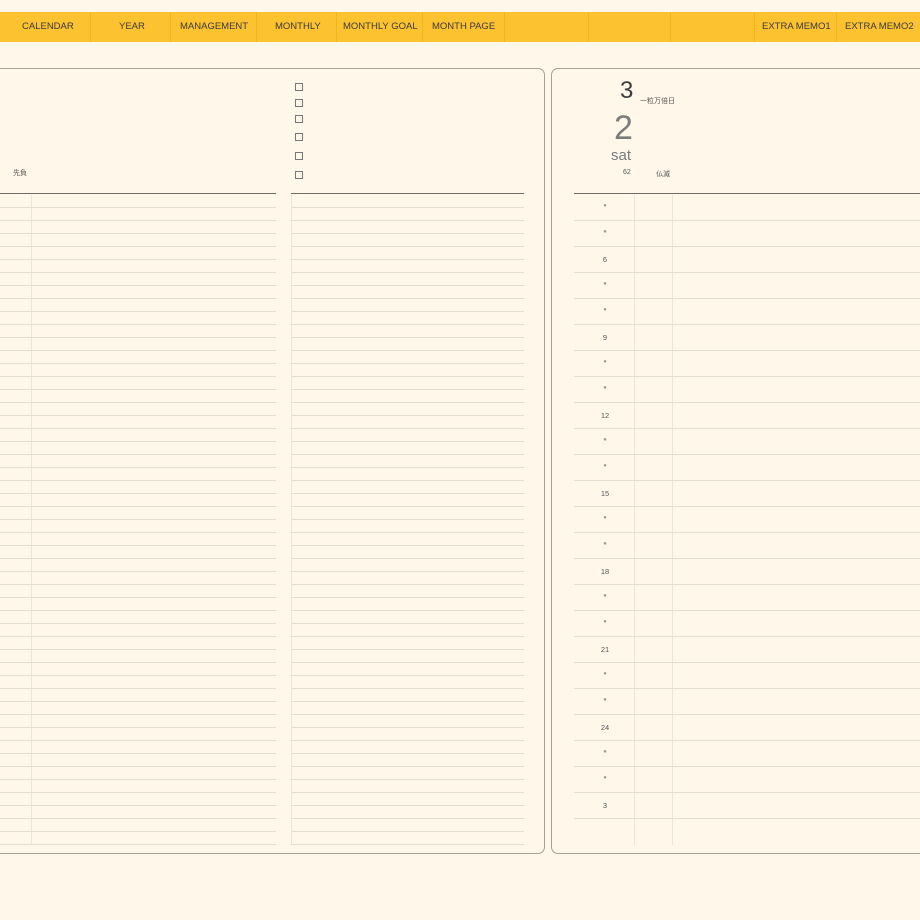 The image size is (920, 920). Describe the element at coordinates (132, 27) in the screenshot. I see `tab-year: YEAR` at that location.